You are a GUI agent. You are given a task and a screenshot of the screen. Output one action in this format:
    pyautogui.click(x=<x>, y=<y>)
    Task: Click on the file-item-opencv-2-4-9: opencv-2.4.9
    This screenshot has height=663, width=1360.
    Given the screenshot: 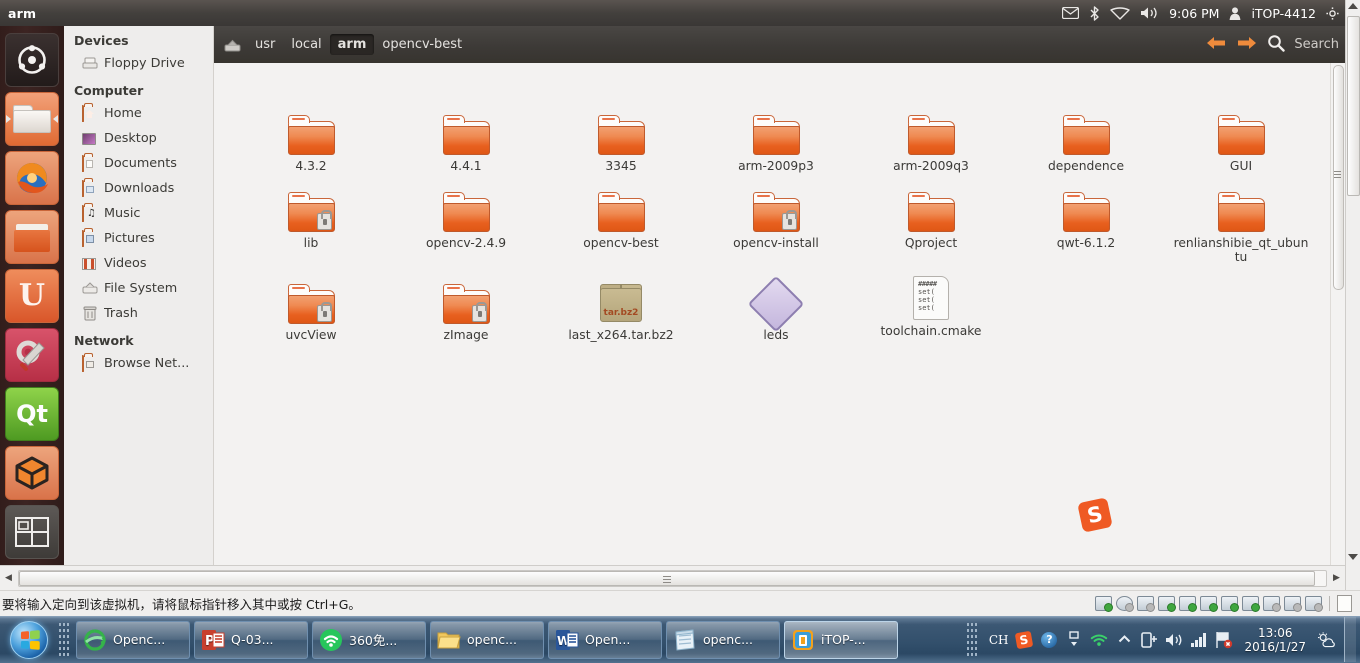 What is the action you would take?
    pyautogui.click(x=466, y=214)
    